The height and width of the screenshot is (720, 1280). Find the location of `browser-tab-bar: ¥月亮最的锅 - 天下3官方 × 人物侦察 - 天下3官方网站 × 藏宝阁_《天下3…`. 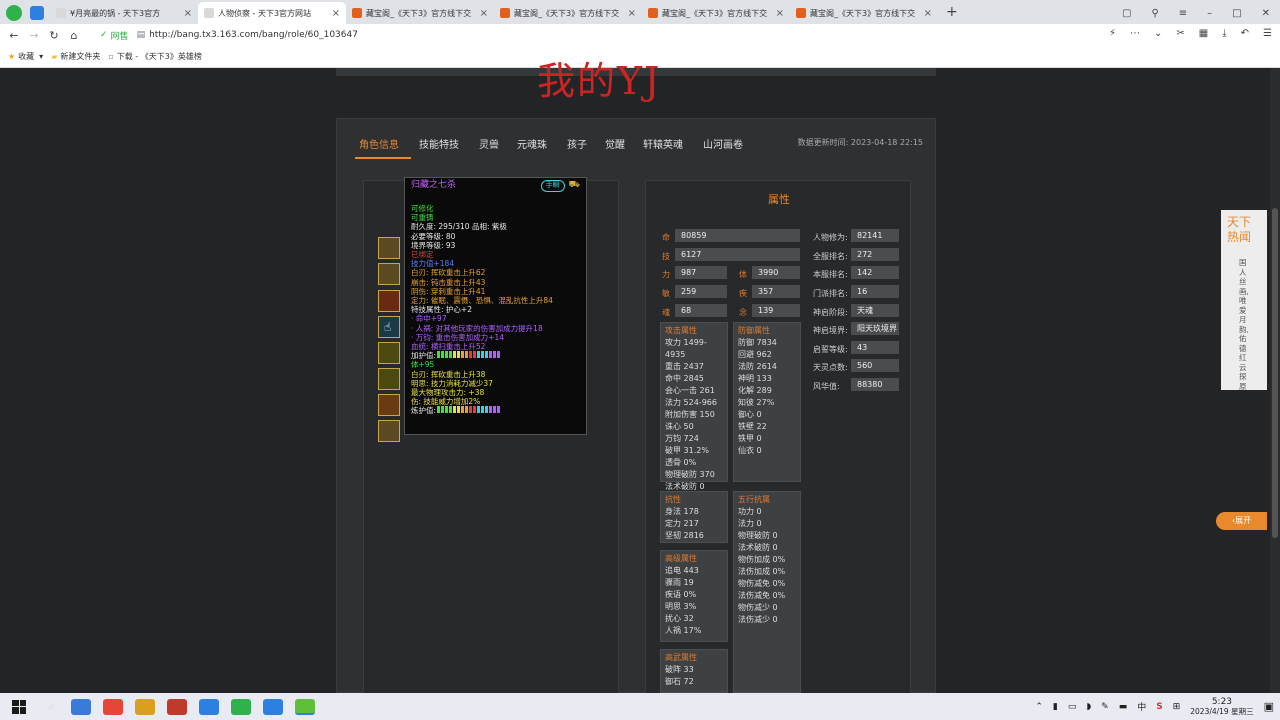

browser-tab-bar: ¥月亮最的锅 - 天下3官方 × 人物侦察 - 天下3官方网站 × 藏宝阁_《天下3… is located at coordinates (640, 12).